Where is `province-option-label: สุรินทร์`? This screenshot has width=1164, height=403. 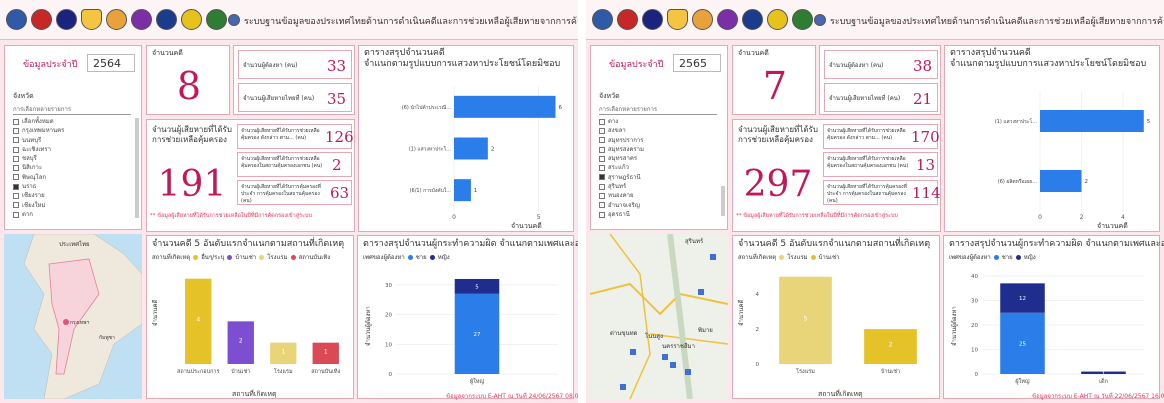
province-option-label: สุรินทร์ is located at coordinates (617, 187).